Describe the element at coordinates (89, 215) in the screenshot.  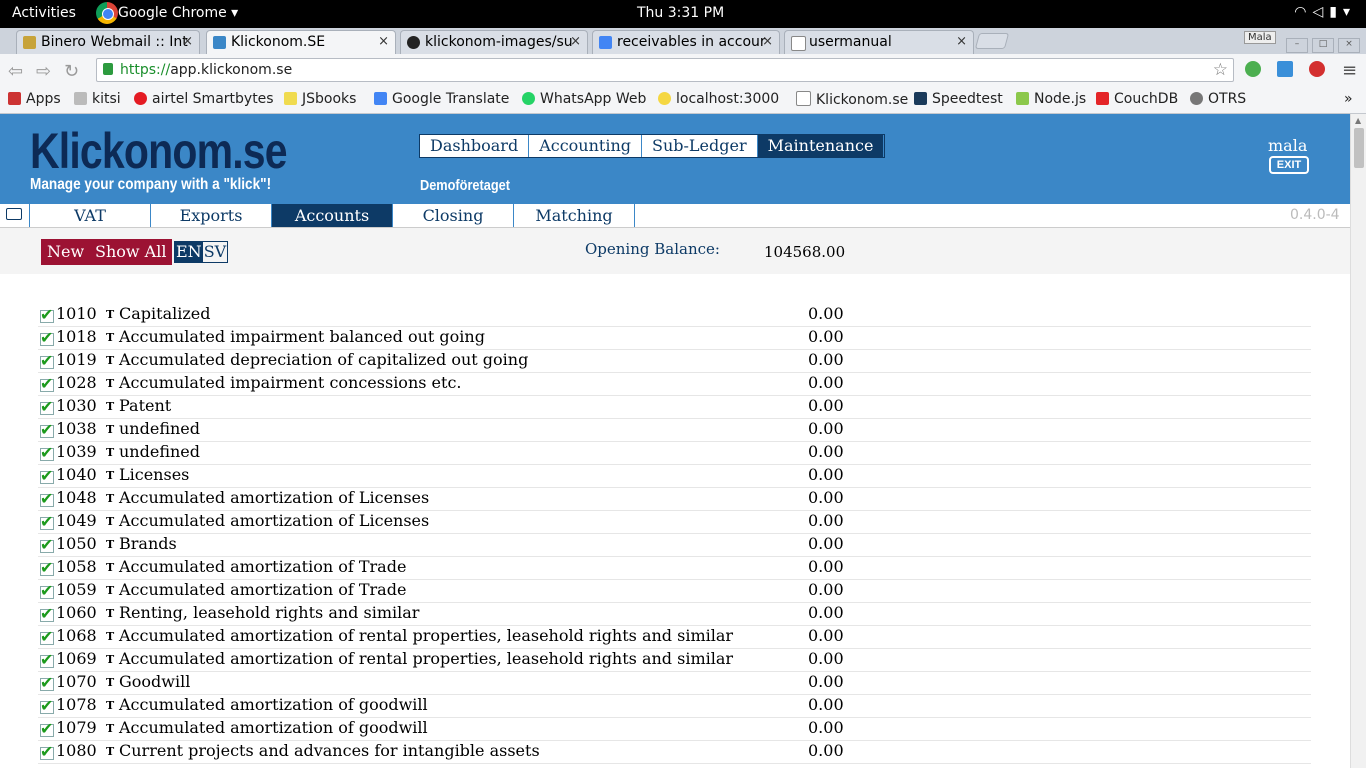
I see `sub-nav-vat: VAT` at that location.